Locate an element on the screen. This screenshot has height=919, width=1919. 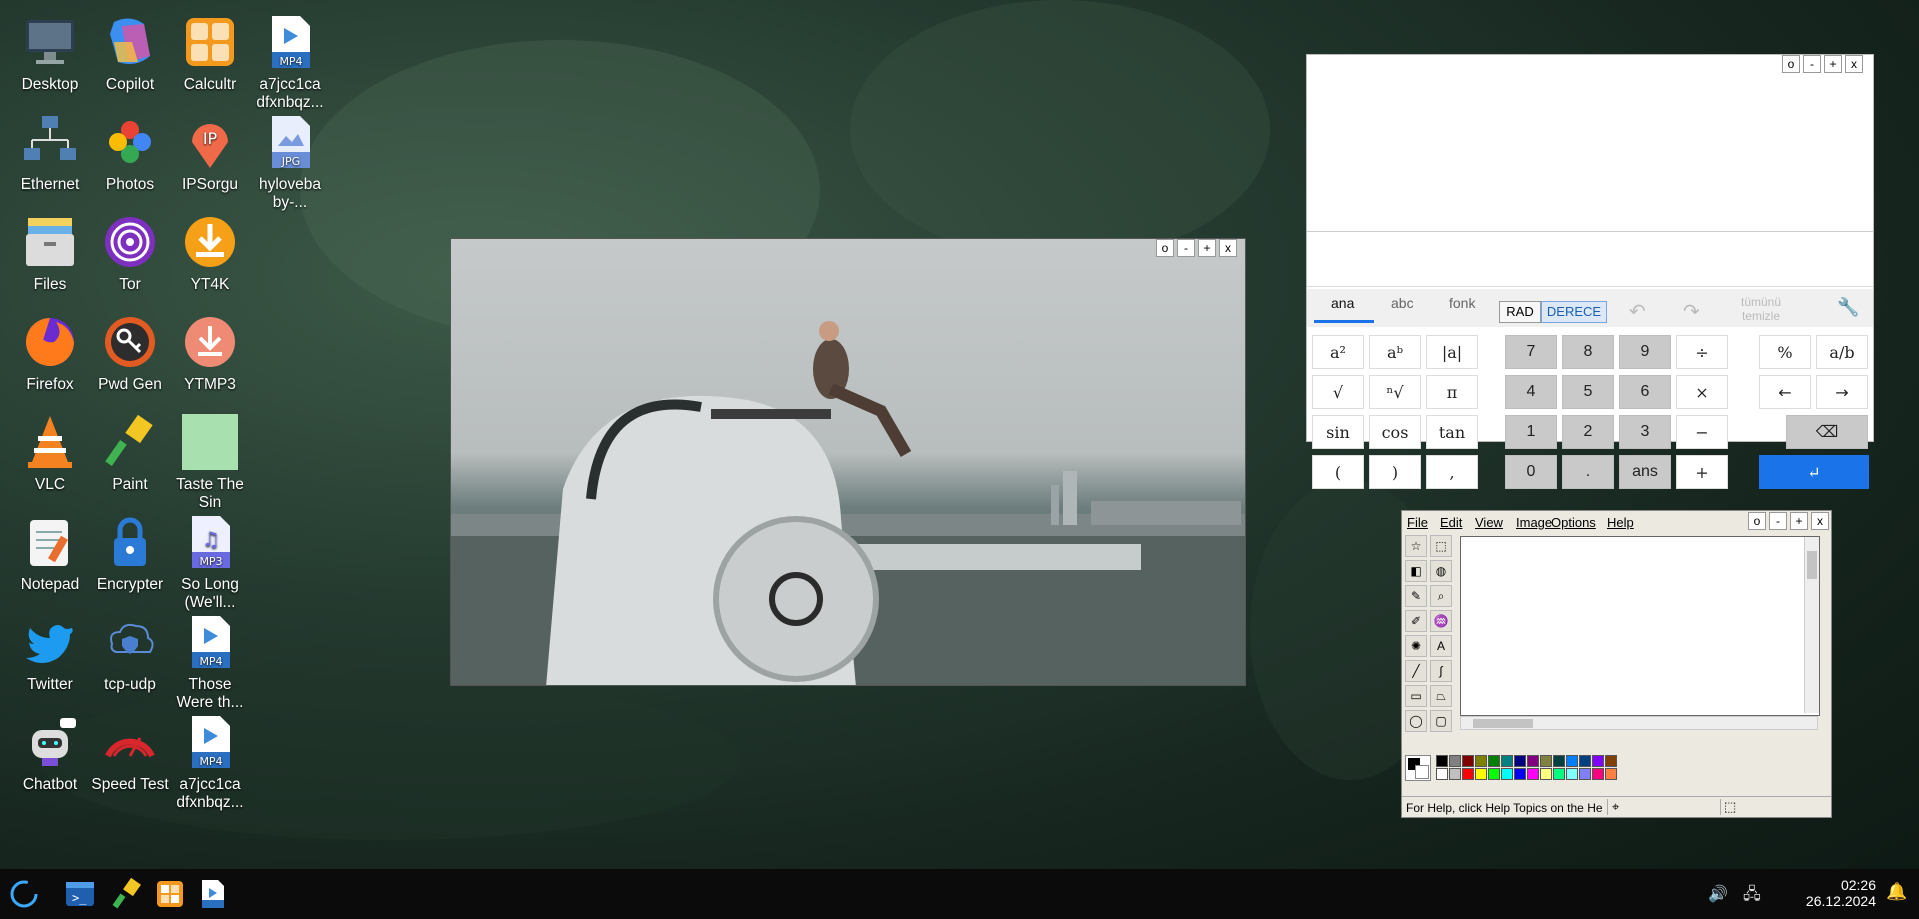
tab-ana: ana is located at coordinates (1342, 303).